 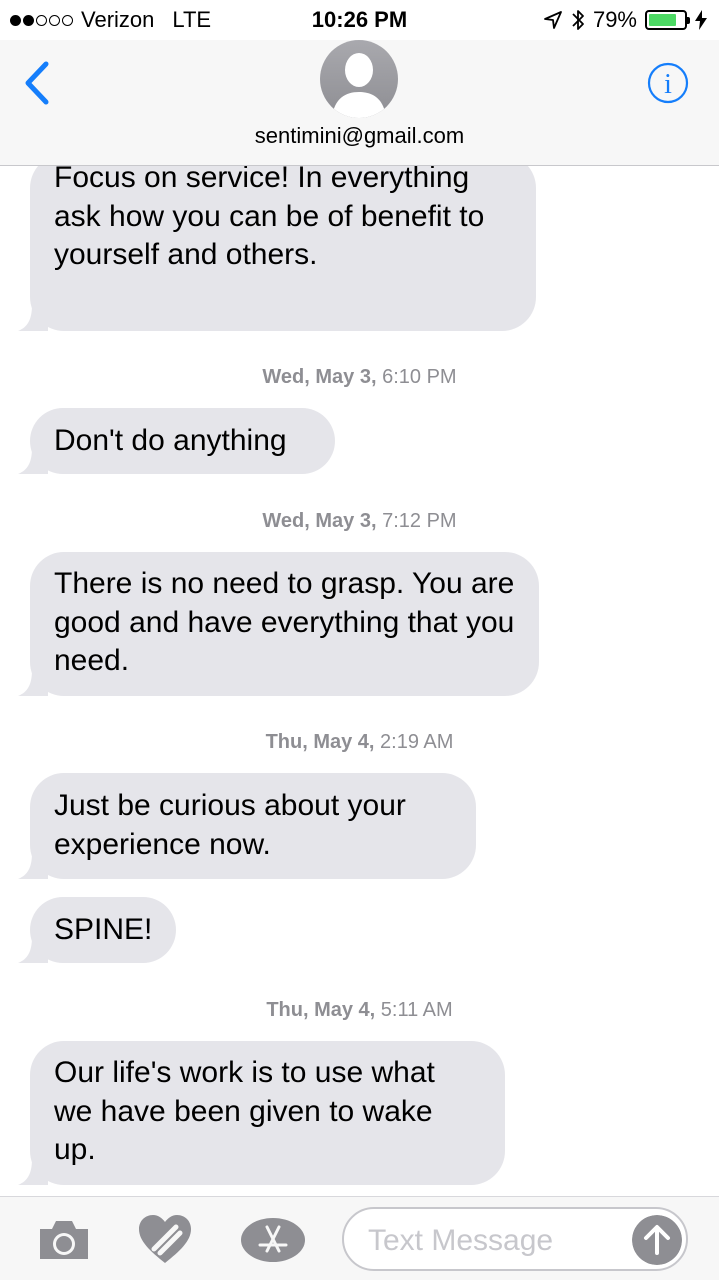 I want to click on timestamp-time: 6:10 PM, so click(x=419, y=377).